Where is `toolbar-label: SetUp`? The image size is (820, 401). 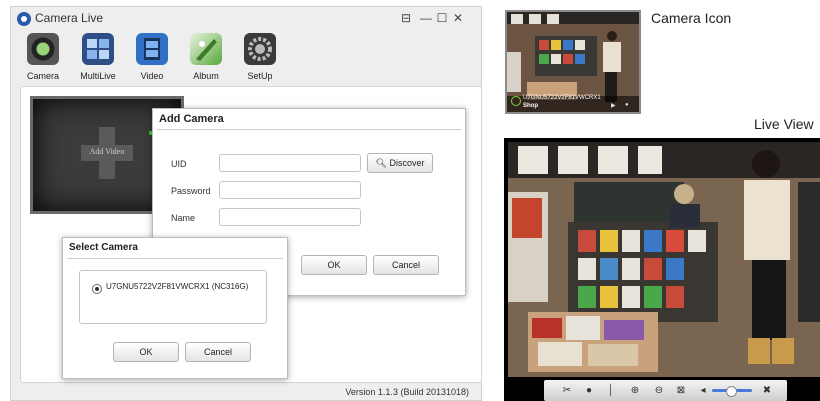 toolbar-label: SetUp is located at coordinates (260, 76).